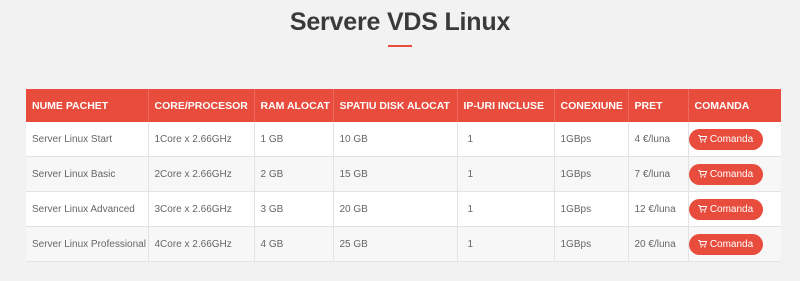  I want to click on plan-ram: 2 GB, so click(294, 174).